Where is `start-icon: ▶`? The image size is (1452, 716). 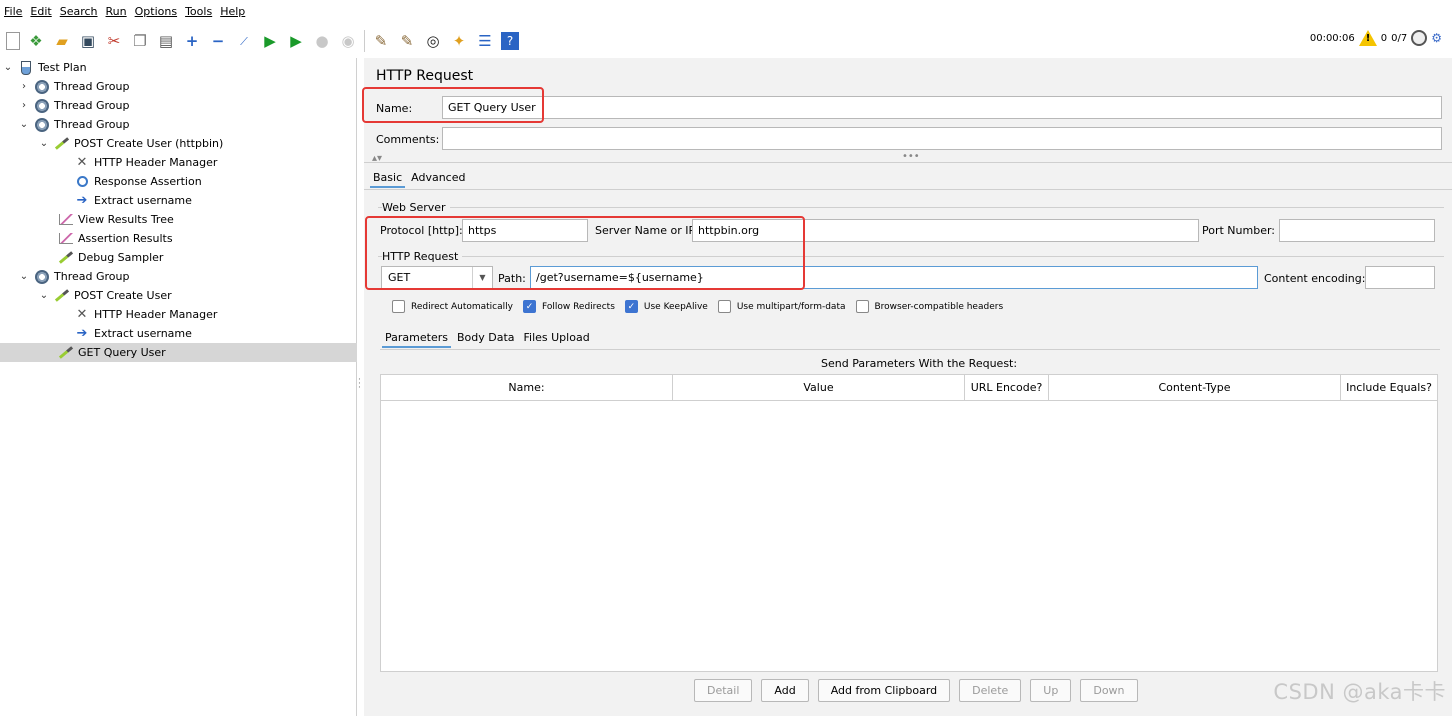 start-icon: ▶ is located at coordinates (270, 41).